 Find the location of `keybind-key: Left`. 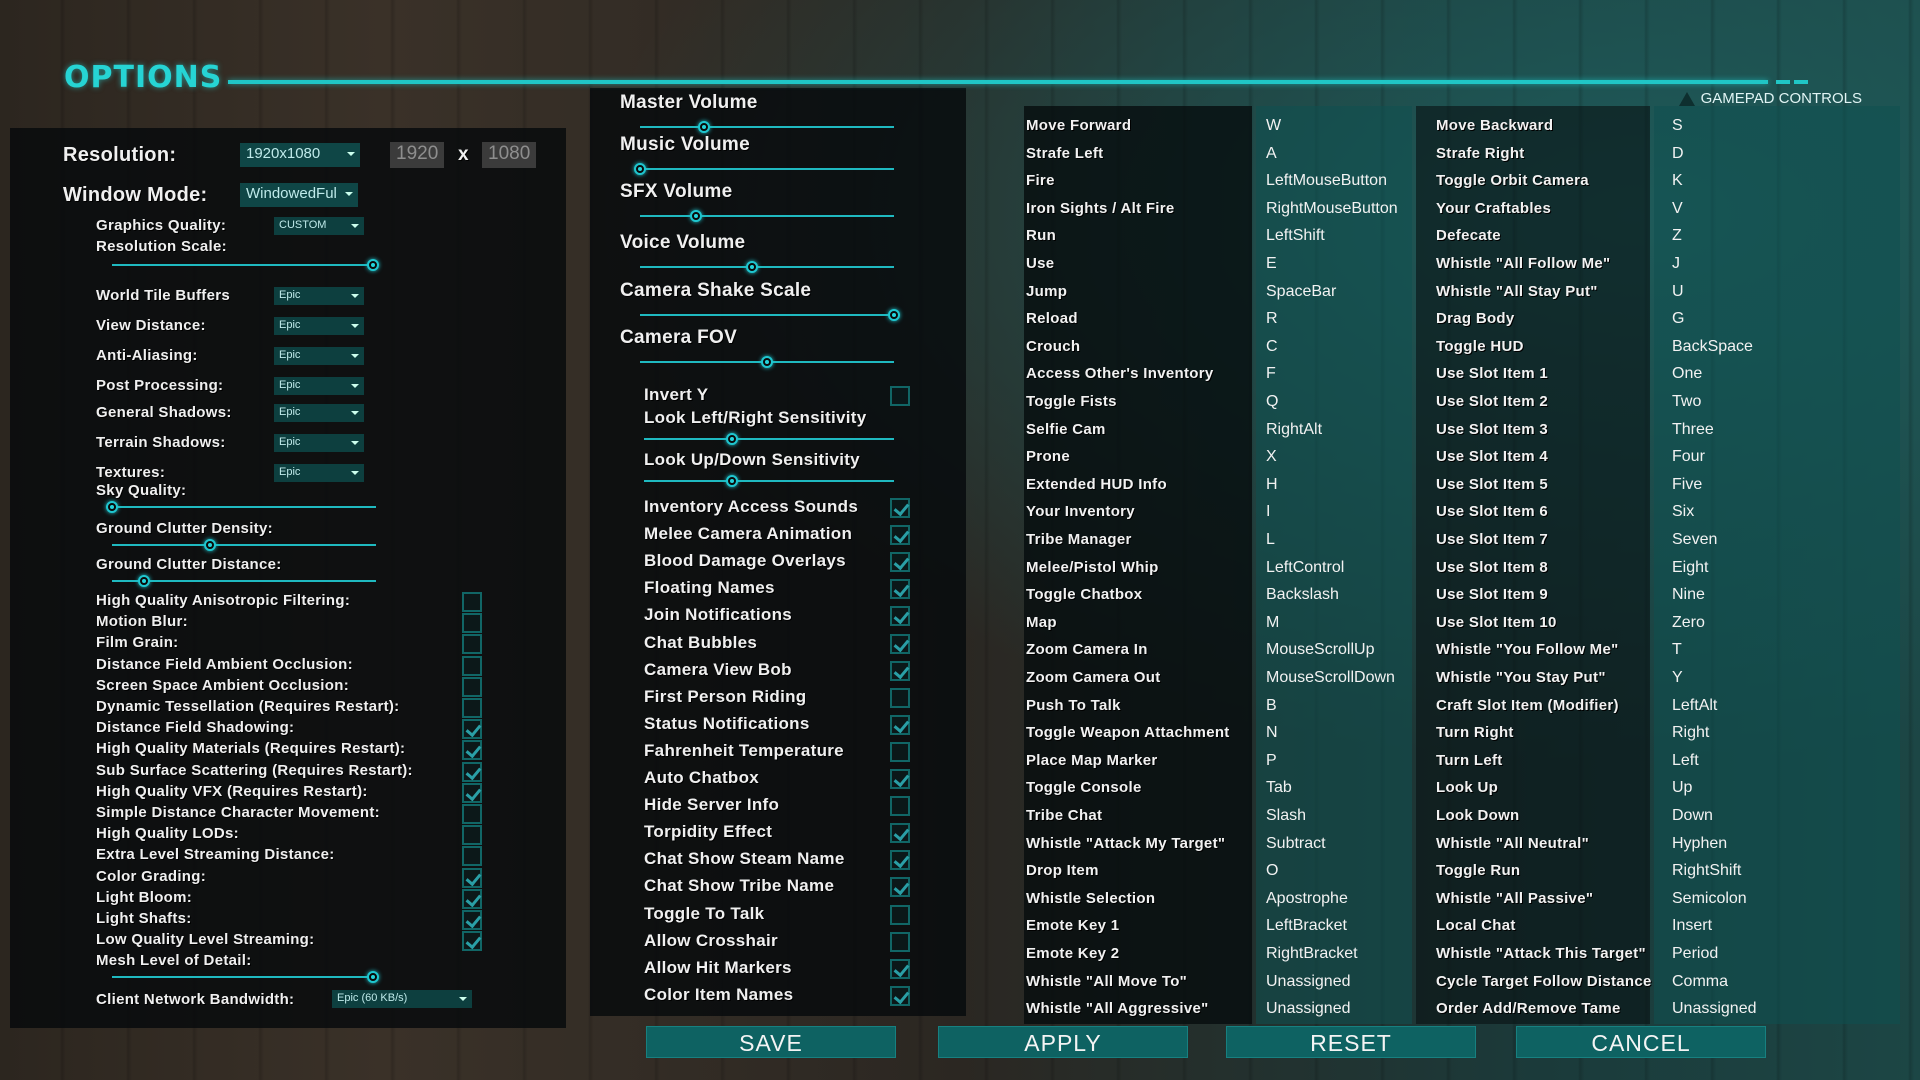

keybind-key: Left is located at coordinates (1685, 761).